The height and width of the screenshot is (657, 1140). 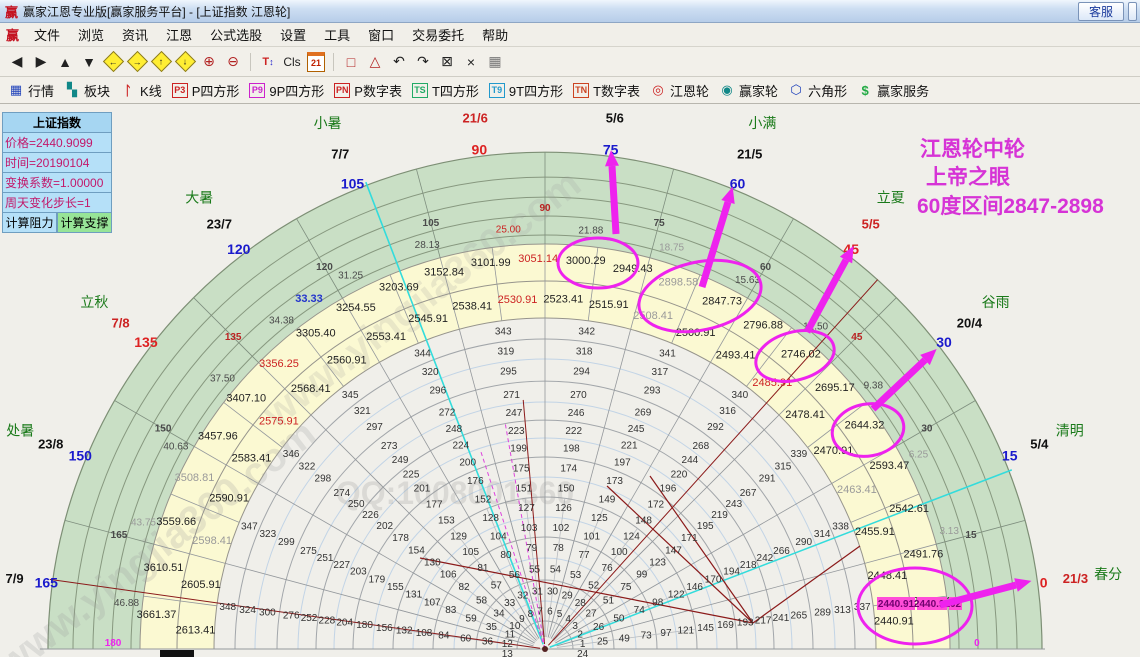 I want to click on t-updown-icon: T↕, so click(x=268, y=62).